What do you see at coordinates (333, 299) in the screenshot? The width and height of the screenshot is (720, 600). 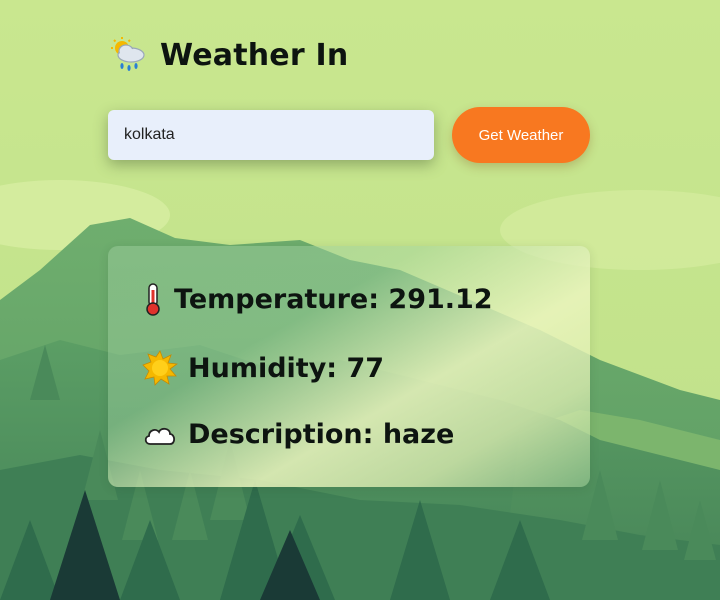 I see `temperature-text: Temperature: 291.12` at bounding box center [333, 299].